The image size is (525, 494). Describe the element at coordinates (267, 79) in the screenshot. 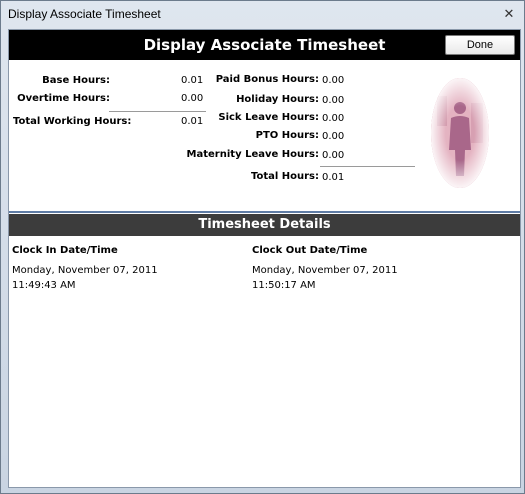

I see `paid-bonus-hours-label: Paid Bonus Hours:` at that location.